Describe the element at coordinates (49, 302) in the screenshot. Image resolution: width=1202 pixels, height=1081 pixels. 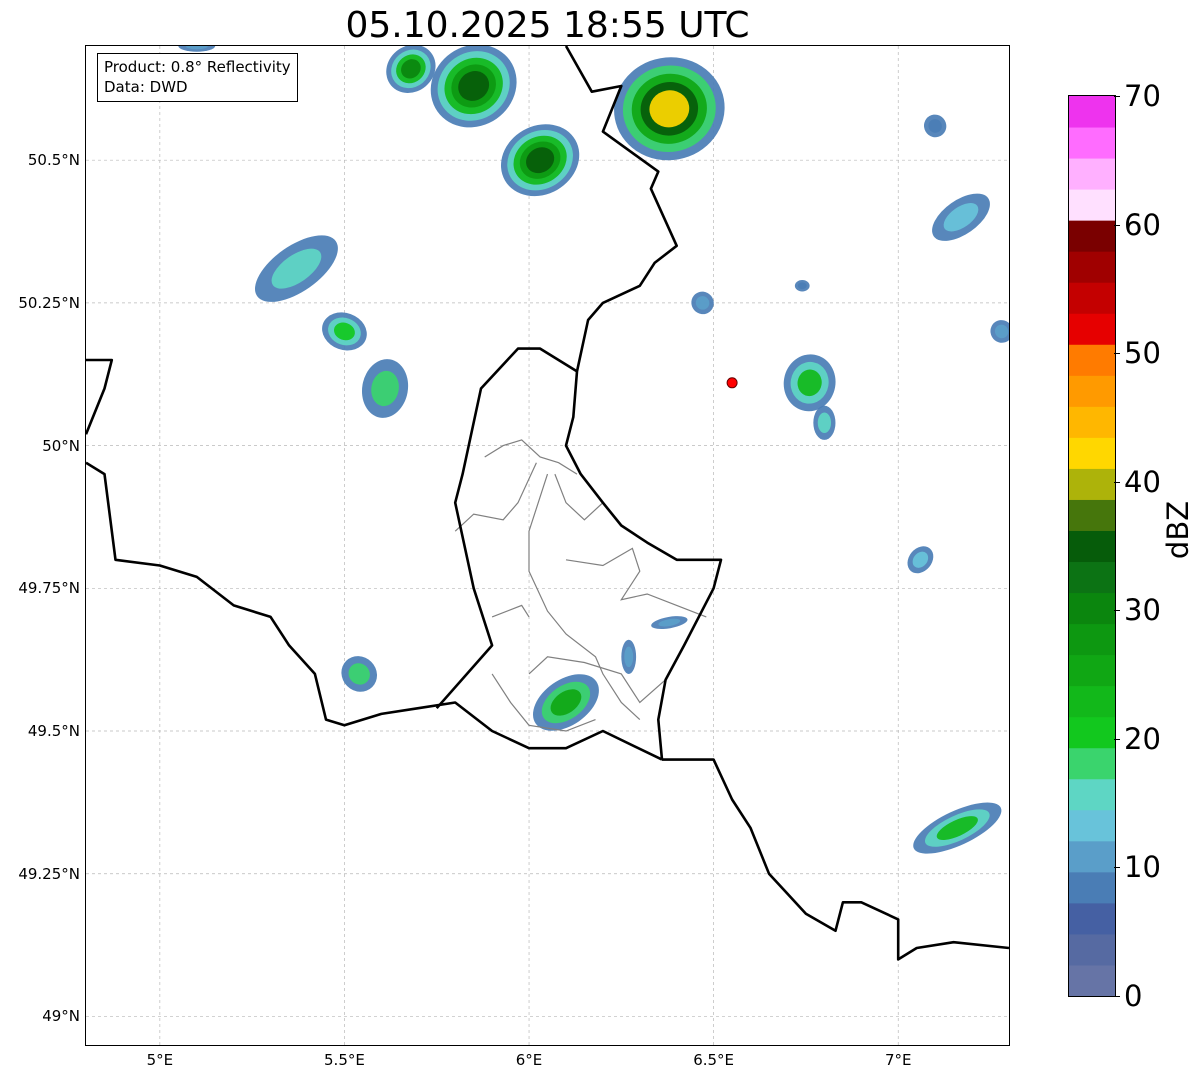
I see `y-tick-label: 50.25°N` at that location.